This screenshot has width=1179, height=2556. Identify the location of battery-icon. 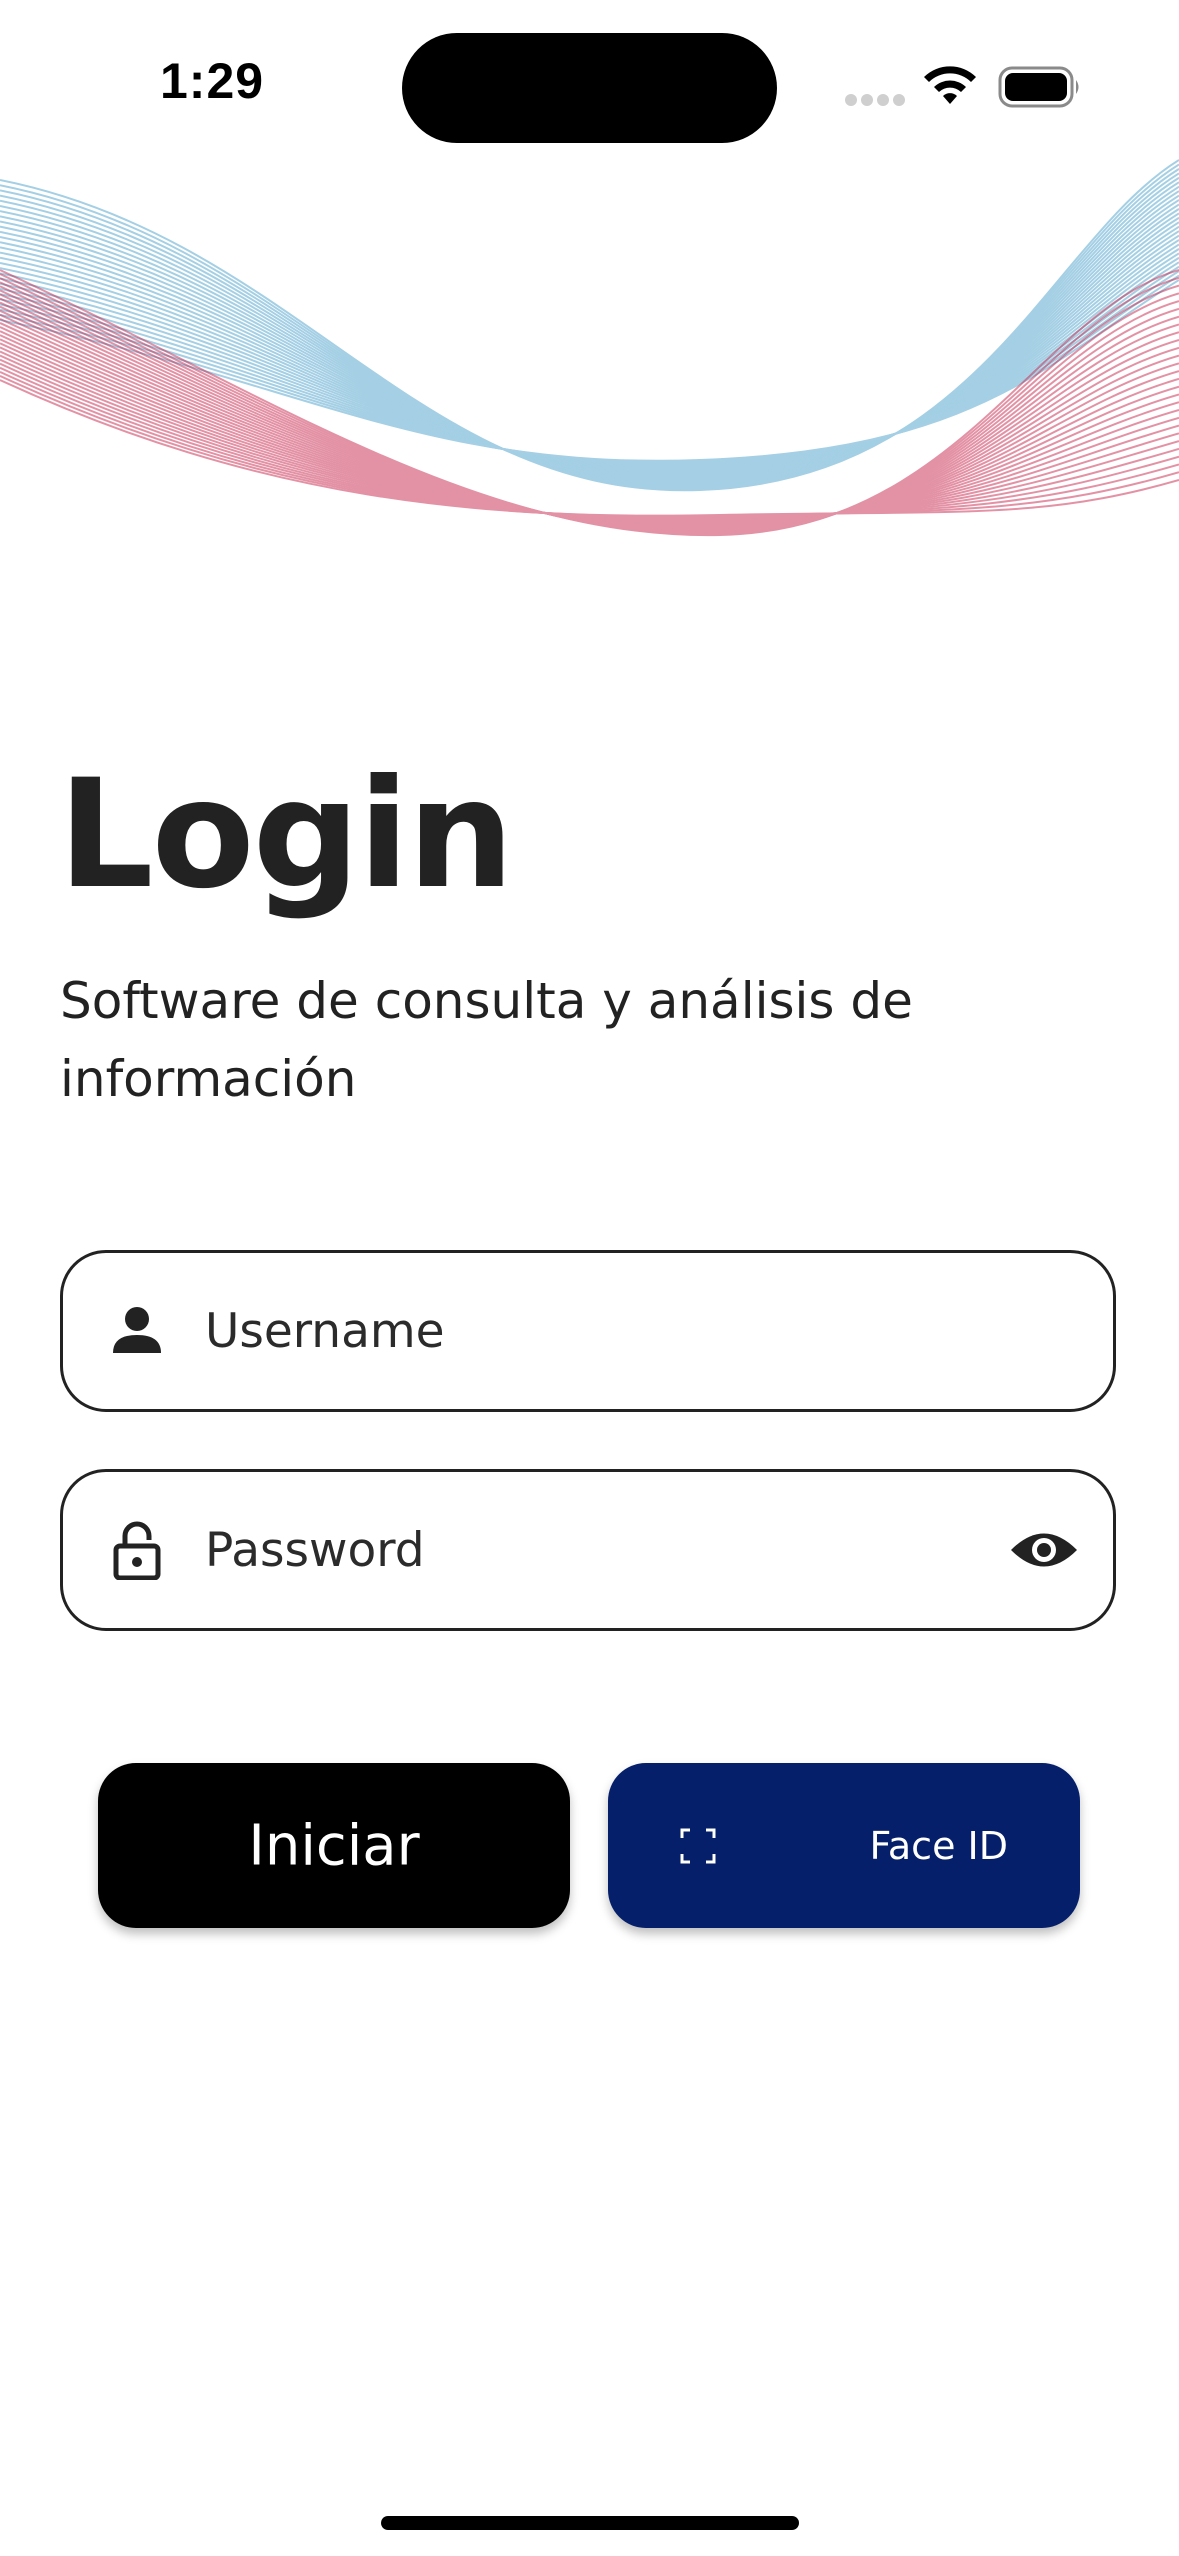
(1038, 87).